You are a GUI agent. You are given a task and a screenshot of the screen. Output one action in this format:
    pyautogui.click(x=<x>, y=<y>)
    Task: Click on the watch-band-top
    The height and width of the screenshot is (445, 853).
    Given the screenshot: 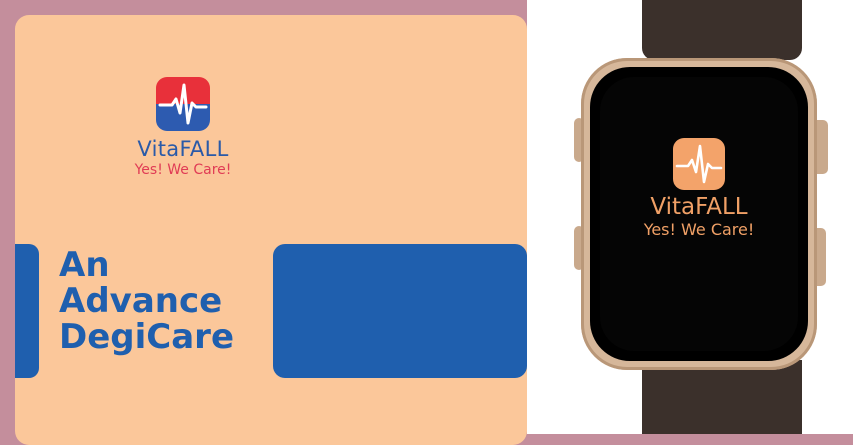 What is the action you would take?
    pyautogui.click(x=722, y=30)
    